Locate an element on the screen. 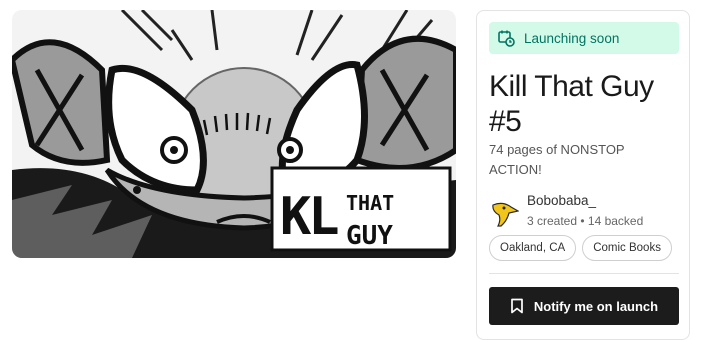 The image size is (702, 340). tag-category: Comic Books is located at coordinates (627, 248).